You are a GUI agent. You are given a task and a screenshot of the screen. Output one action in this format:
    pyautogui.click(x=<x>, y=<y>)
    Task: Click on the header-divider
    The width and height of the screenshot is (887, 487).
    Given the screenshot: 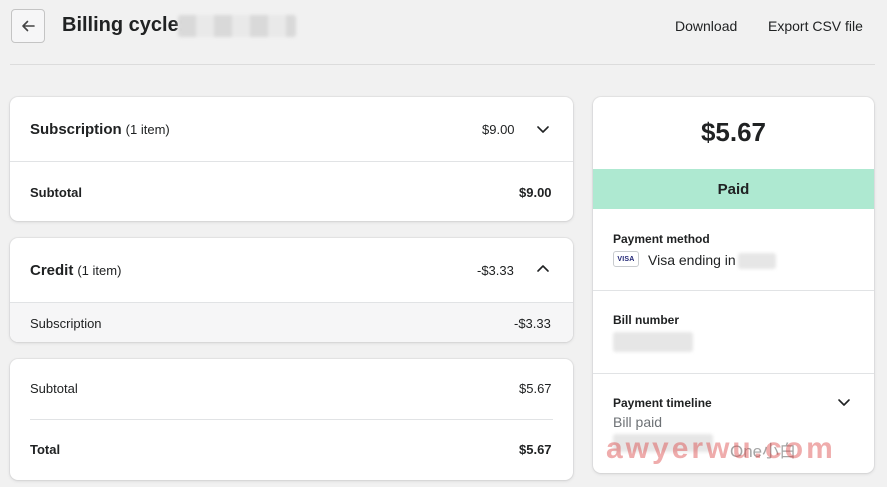 What is the action you would take?
    pyautogui.click(x=442, y=64)
    